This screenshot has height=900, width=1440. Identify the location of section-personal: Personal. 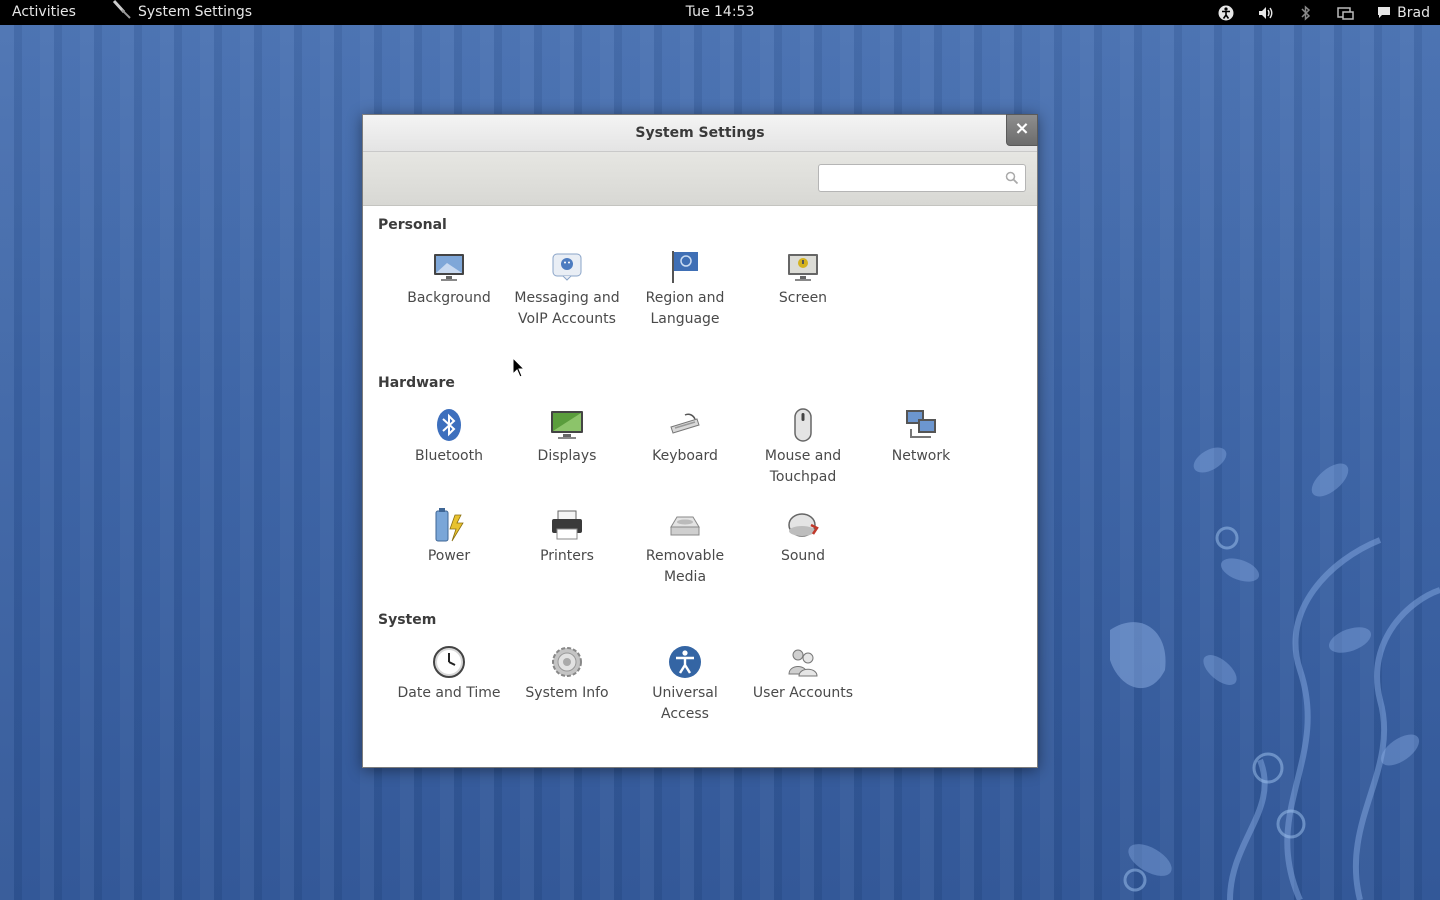
(412, 225).